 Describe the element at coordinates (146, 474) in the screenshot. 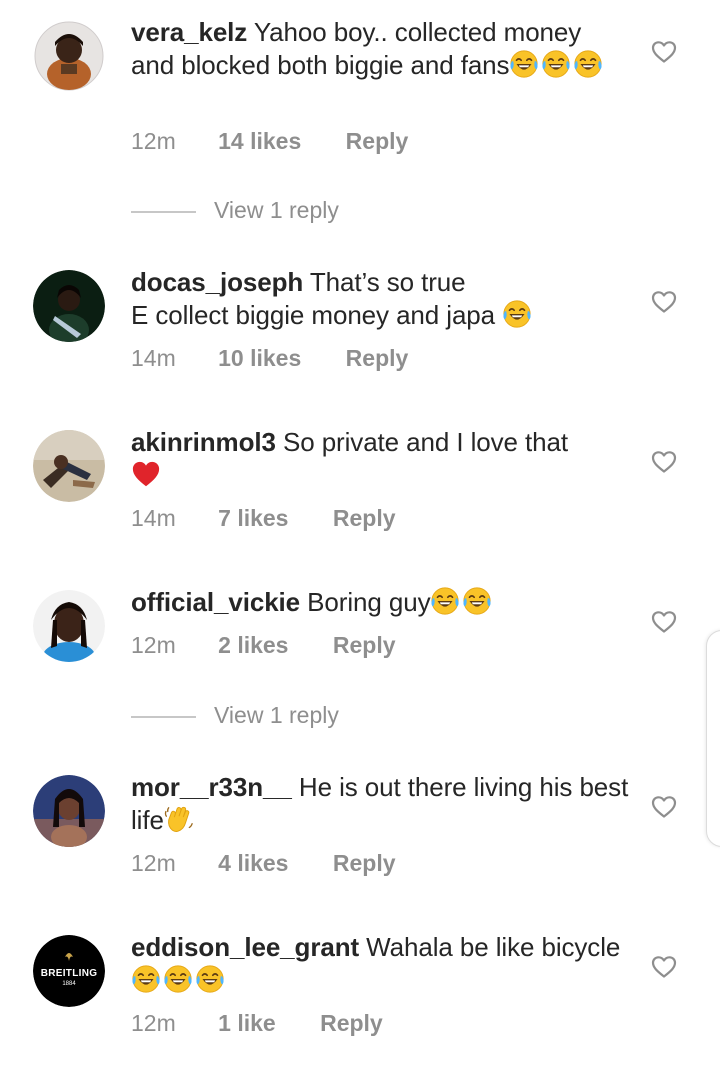

I see `red-heart-emoji` at that location.